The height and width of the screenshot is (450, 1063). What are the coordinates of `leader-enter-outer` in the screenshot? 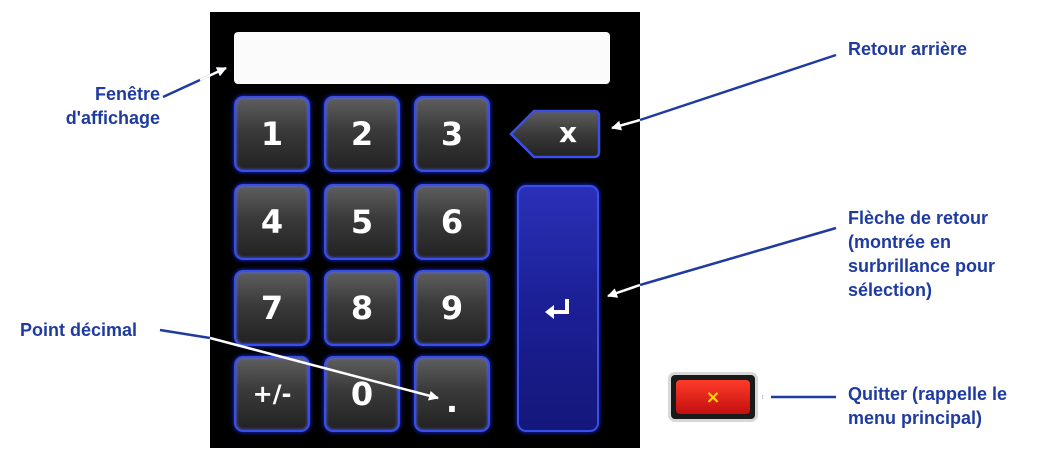 It's located at (738, 256).